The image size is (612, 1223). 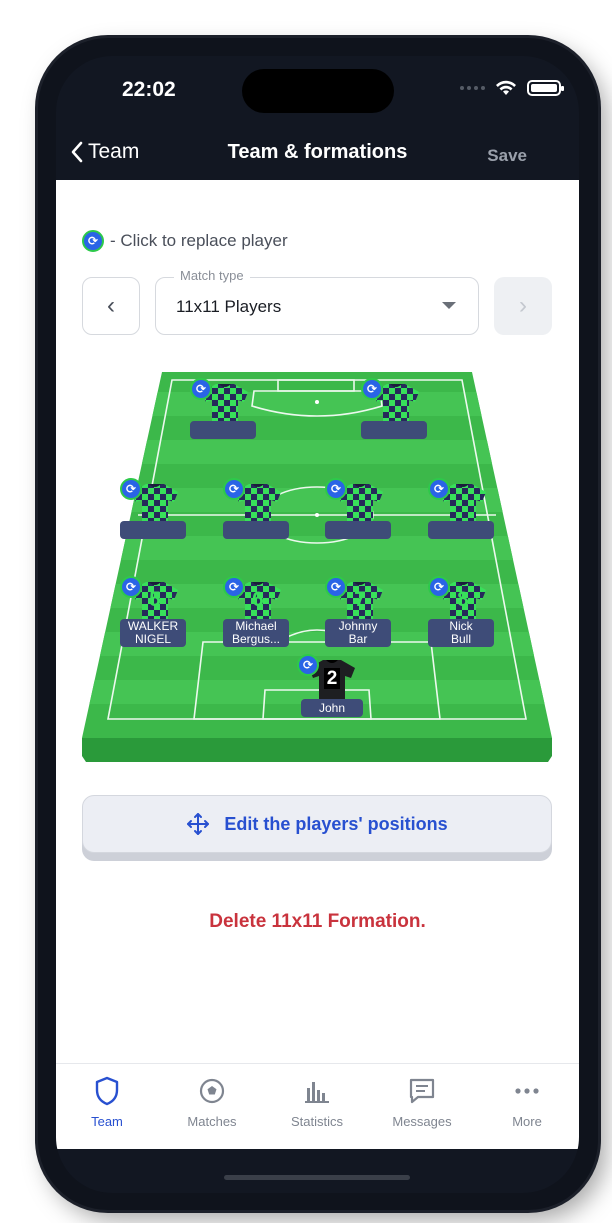 What do you see at coordinates (527, 1091) in the screenshot?
I see `more-dots-icon` at bounding box center [527, 1091].